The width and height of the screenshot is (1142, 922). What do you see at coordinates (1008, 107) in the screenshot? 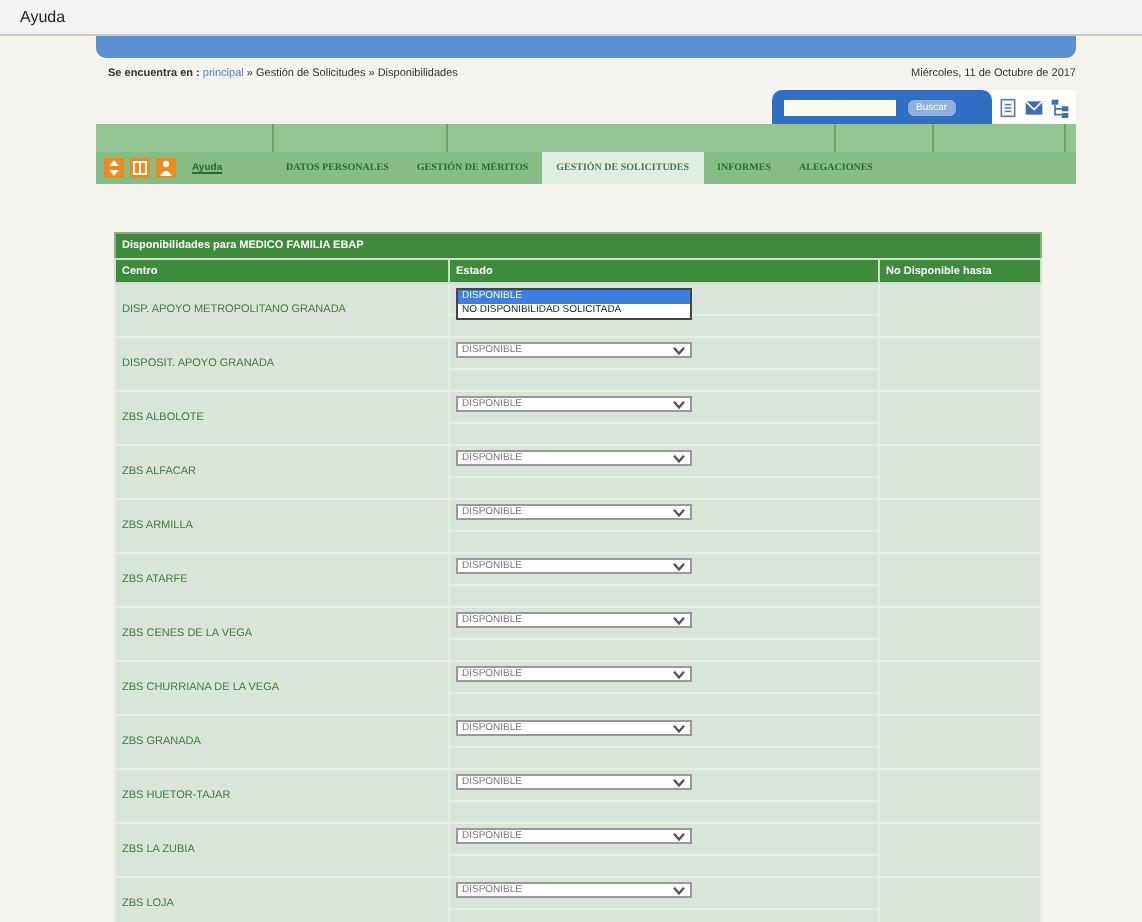
I see `document-icon` at bounding box center [1008, 107].